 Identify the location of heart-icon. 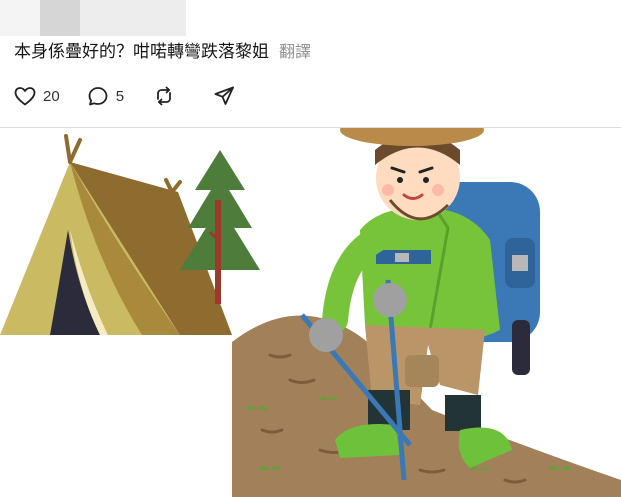
(25, 96).